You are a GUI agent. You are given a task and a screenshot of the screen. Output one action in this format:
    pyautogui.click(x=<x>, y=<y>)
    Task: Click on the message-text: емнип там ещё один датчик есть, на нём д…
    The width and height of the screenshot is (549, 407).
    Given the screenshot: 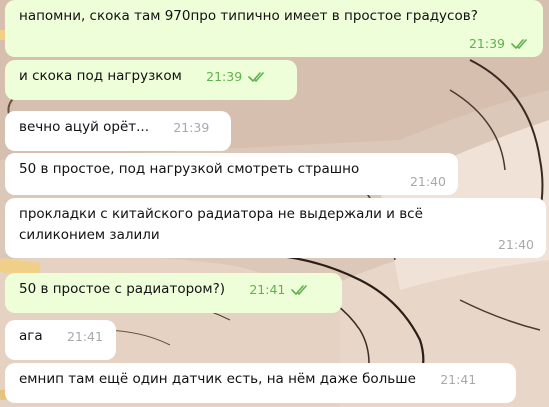 What is the action you would take?
    pyautogui.click(x=217, y=379)
    